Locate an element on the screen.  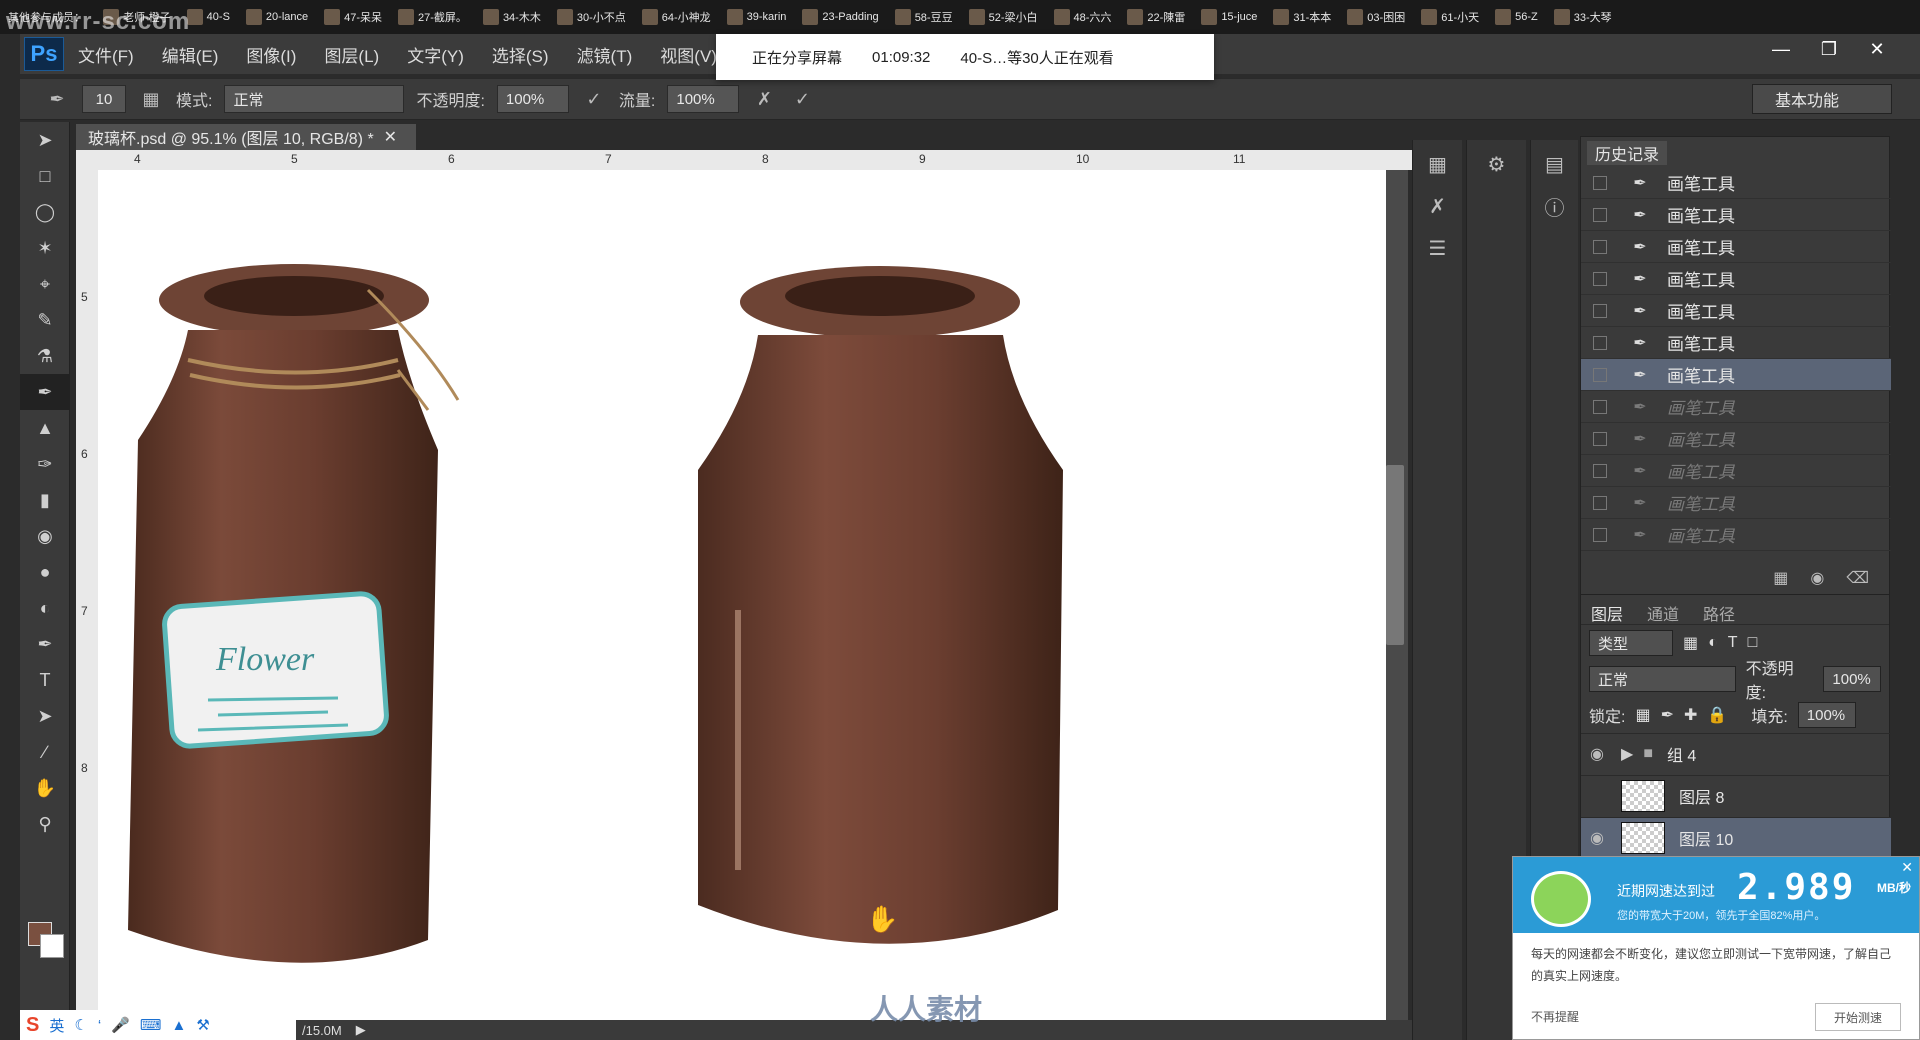
zoom-tool-icon: ⚲ is located at coordinates (45, 824).